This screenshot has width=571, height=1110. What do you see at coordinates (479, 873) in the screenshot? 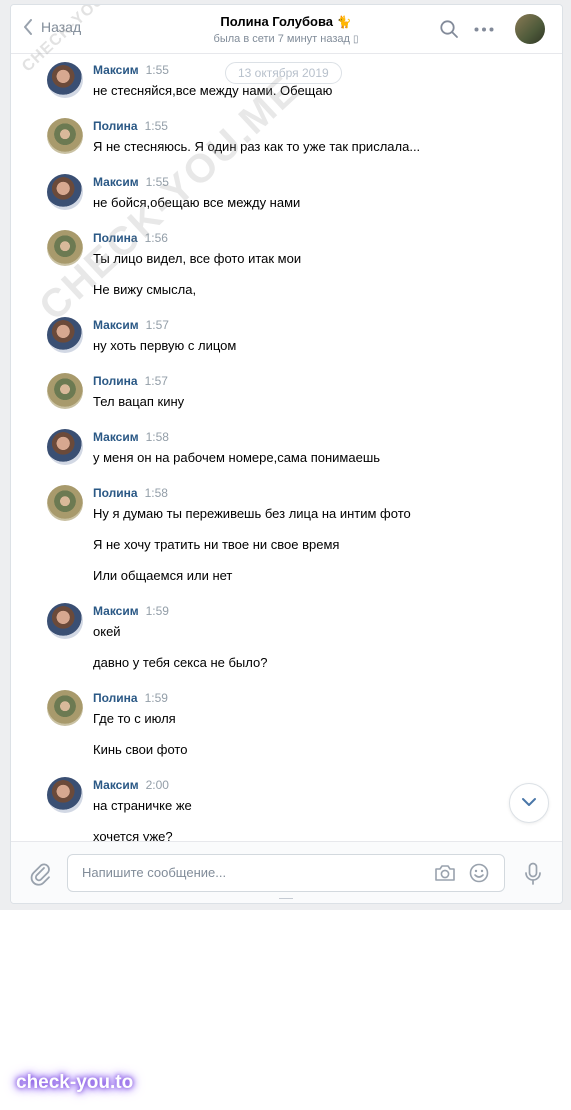
I see `smile-icon` at bounding box center [479, 873].